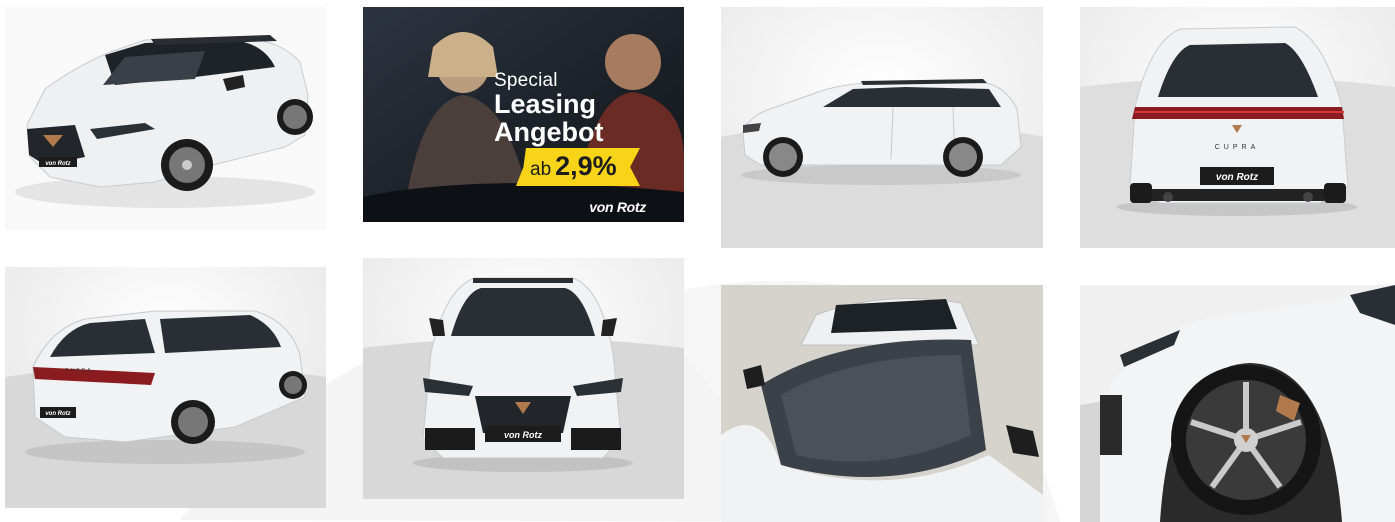  What do you see at coordinates (1237, 147) in the screenshot?
I see `rear-badge-text: CUPRA` at bounding box center [1237, 147].